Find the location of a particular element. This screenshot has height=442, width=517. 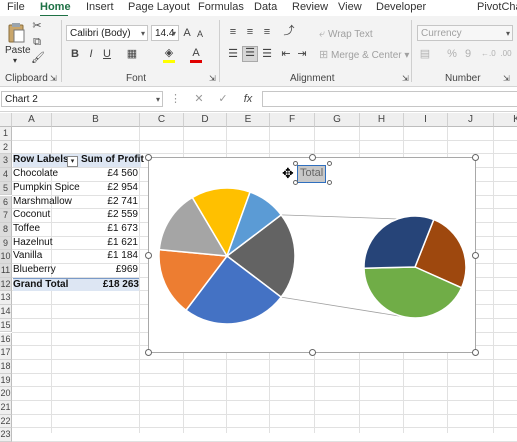

align-right-icon: ☰ is located at coordinates (267, 54).